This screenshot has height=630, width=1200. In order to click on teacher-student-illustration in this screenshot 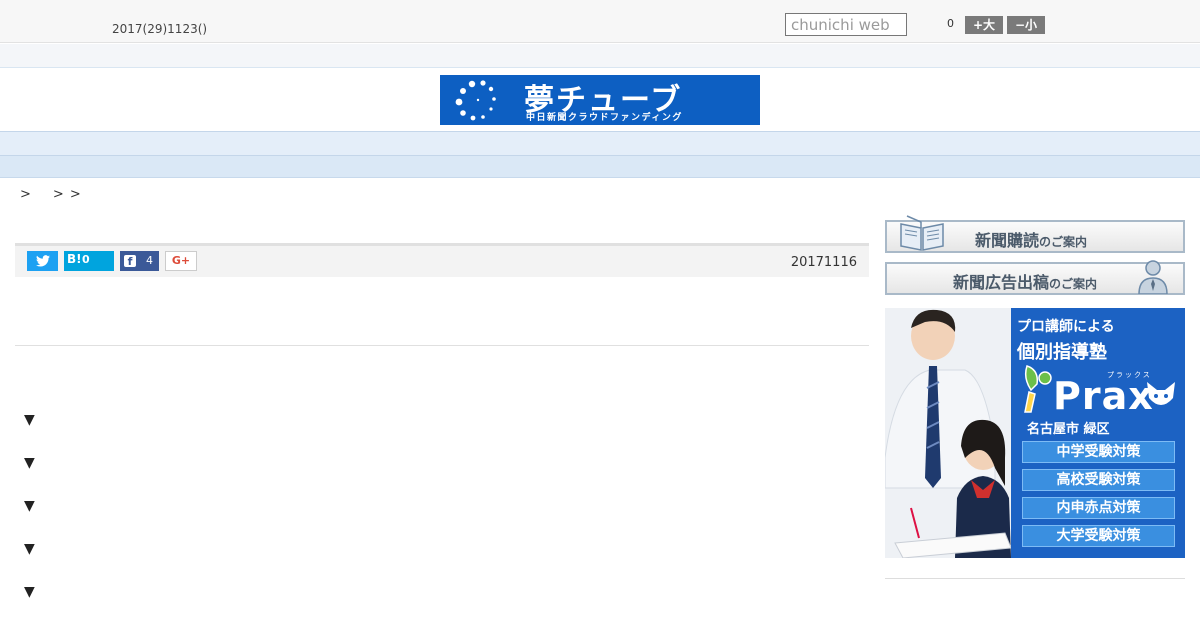, I will do `click(948, 433)`.